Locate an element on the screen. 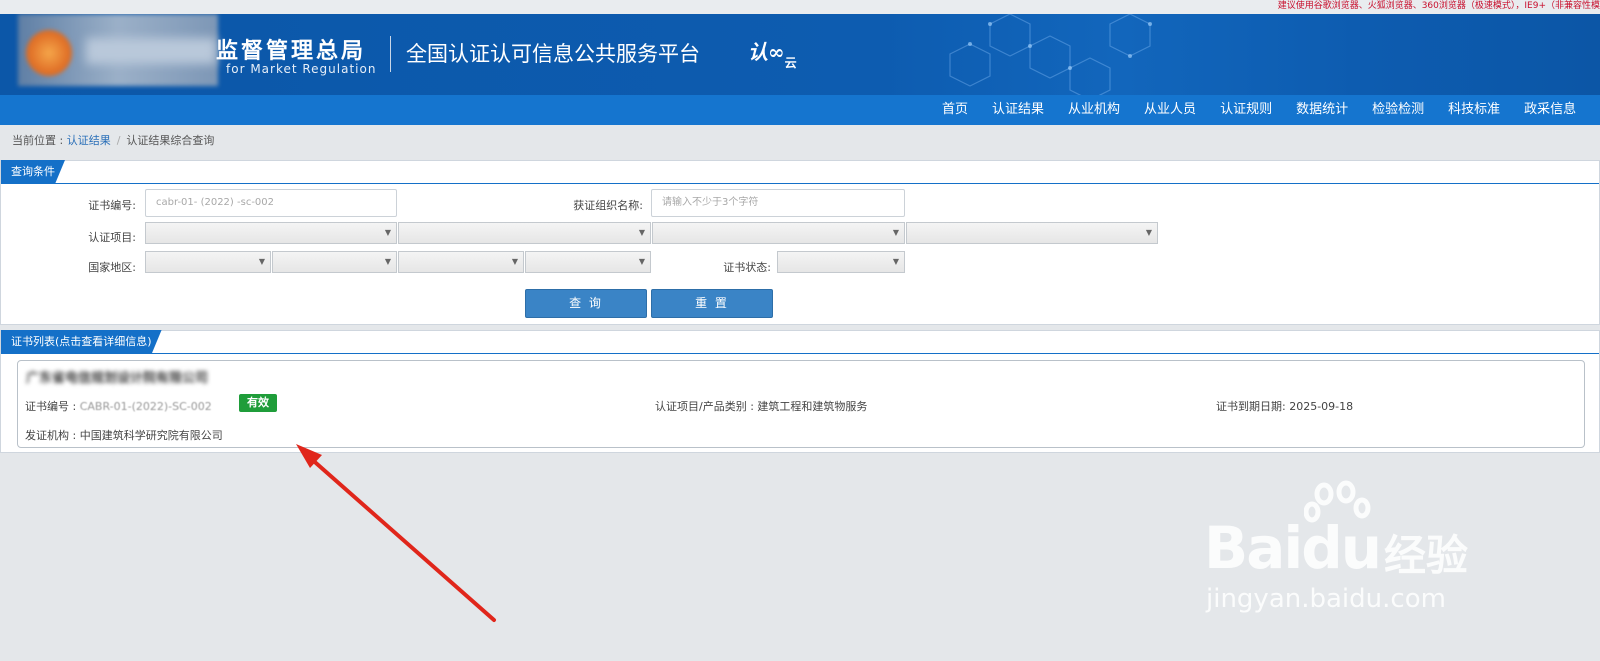 Image resolution: width=1600 pixels, height=661 pixels. top-strip: 建议使用谷歌浏览器、火狐浏览器、360浏览器（极速模式），IE9+（非兼容性模 is located at coordinates (800, 7).